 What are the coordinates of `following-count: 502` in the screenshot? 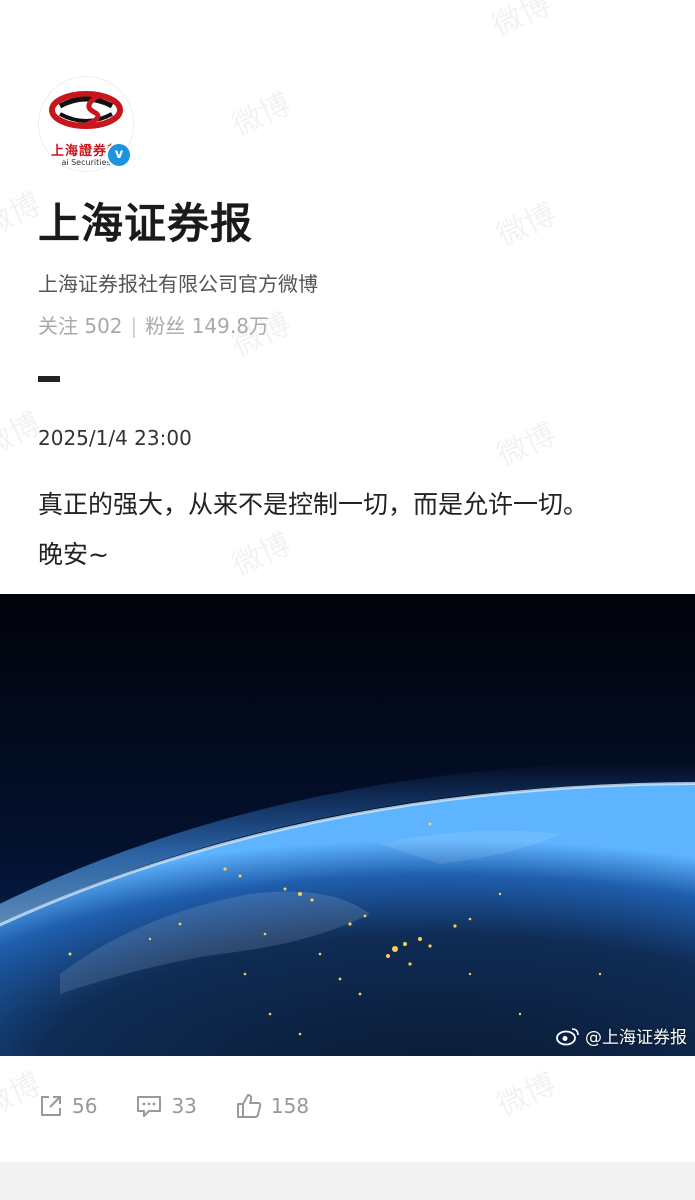 It's located at (103, 326).